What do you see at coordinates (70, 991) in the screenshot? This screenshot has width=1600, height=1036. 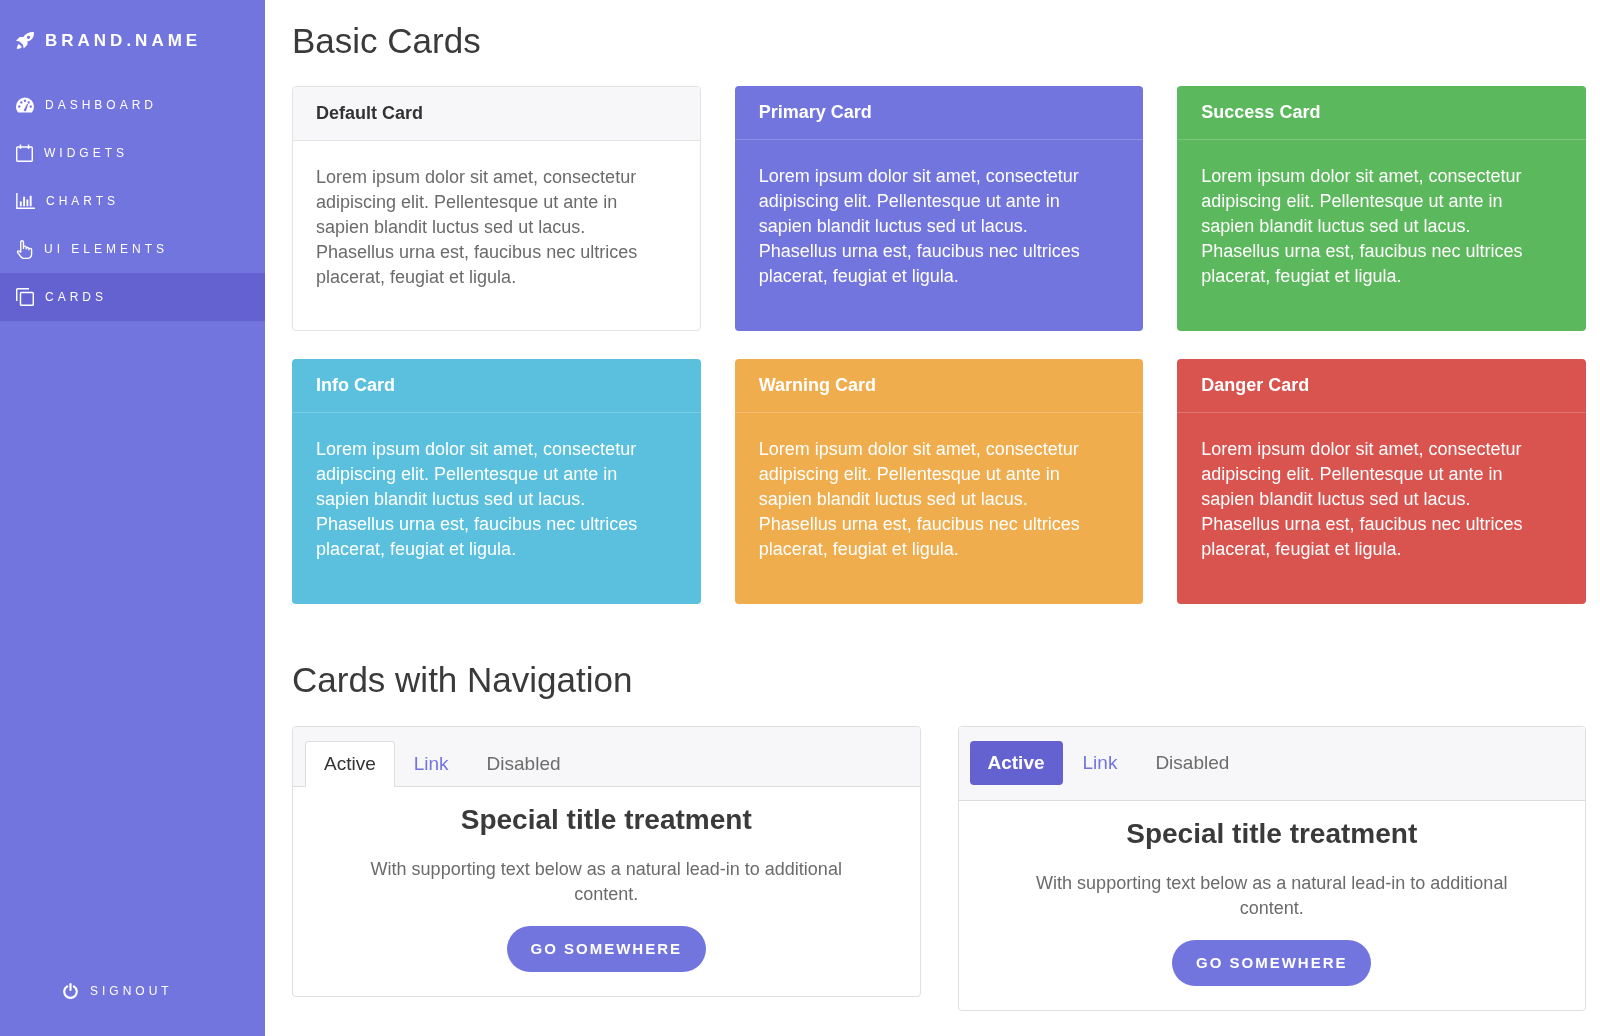 I see `power-icon` at bounding box center [70, 991].